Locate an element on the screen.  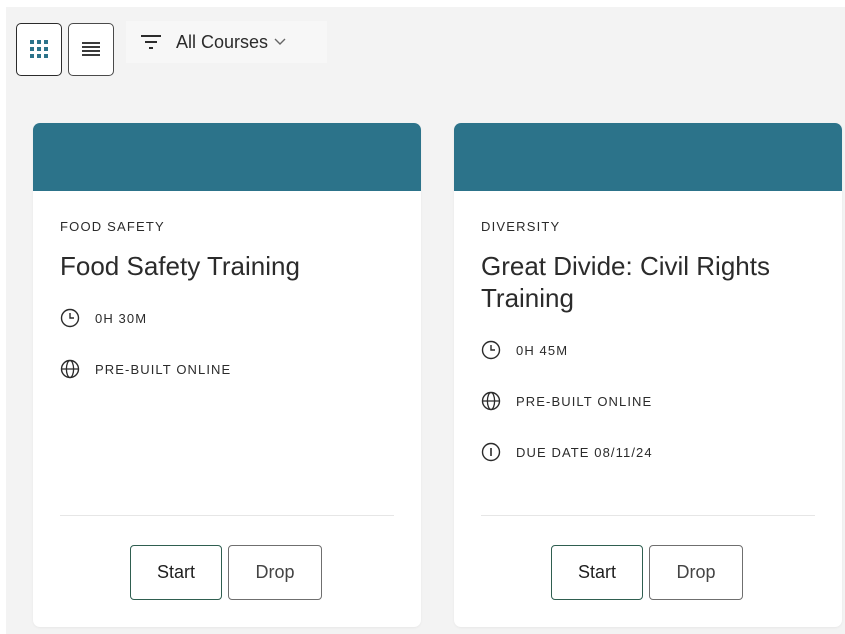
course-duration-text: 0H 30M is located at coordinates (121, 318).